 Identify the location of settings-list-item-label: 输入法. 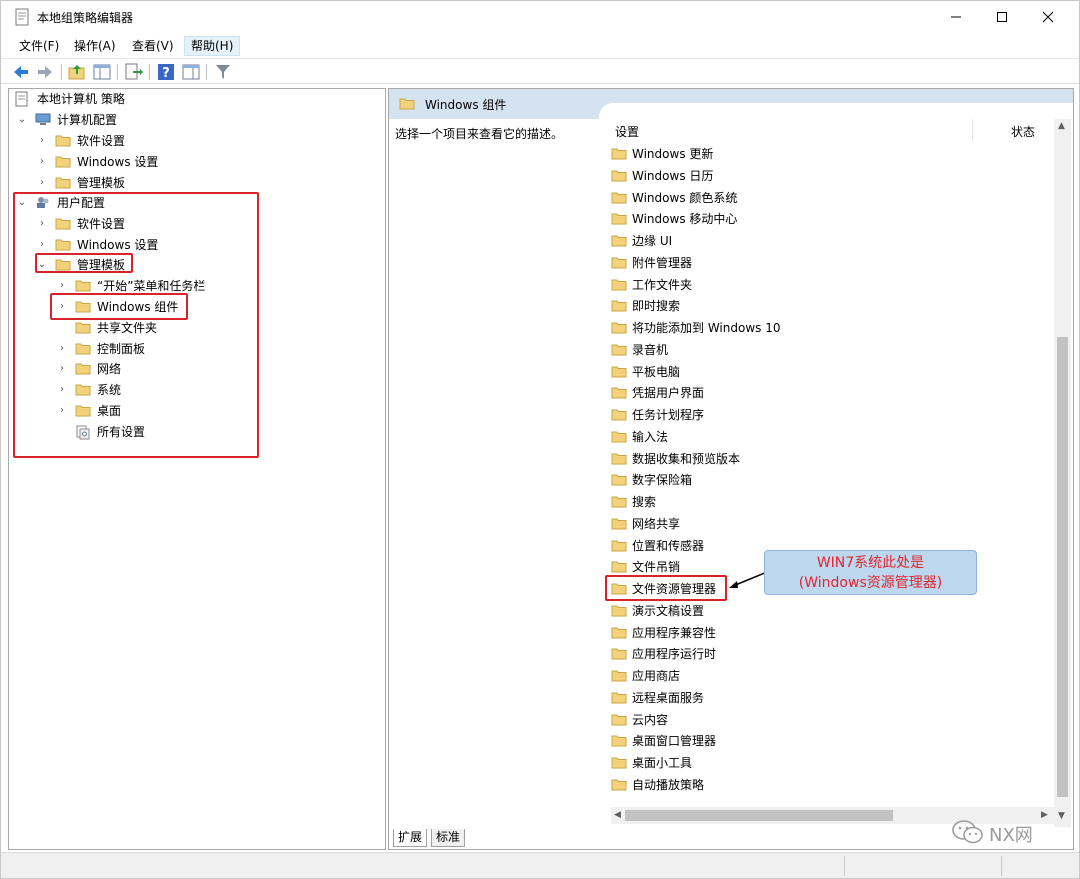
(650, 436).